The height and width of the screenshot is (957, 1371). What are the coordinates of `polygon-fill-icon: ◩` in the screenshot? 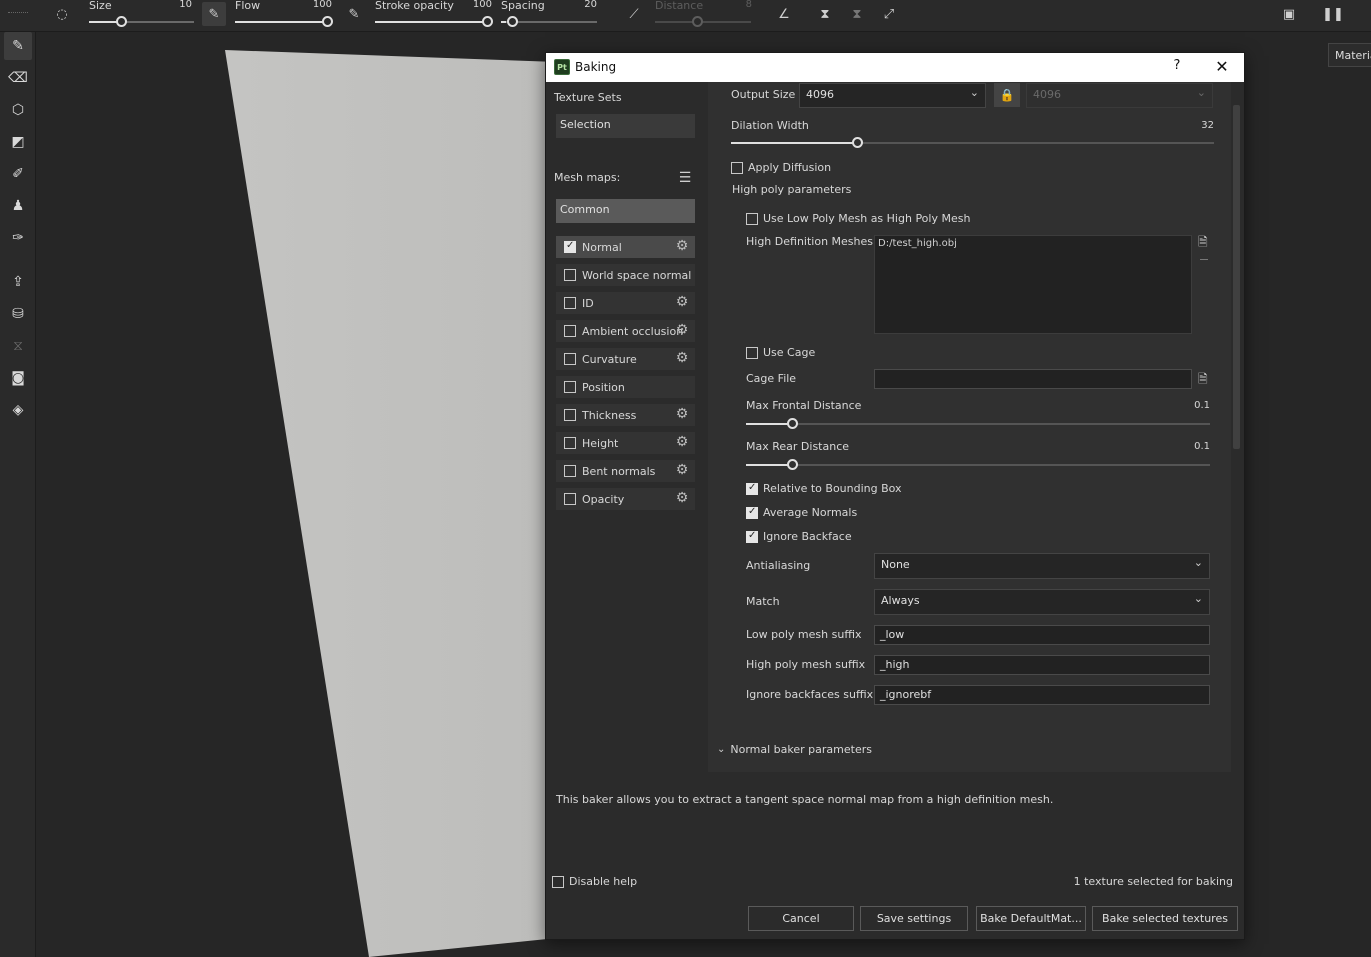 It's located at (18, 142).